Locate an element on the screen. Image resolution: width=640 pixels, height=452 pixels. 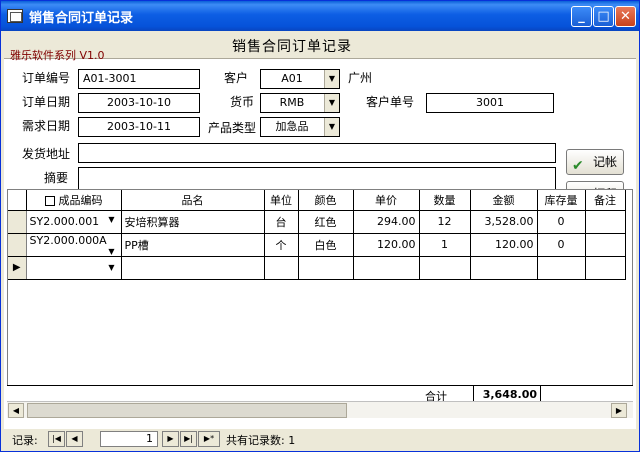
col-header-color: 颜色 is located at coordinates (326, 200).